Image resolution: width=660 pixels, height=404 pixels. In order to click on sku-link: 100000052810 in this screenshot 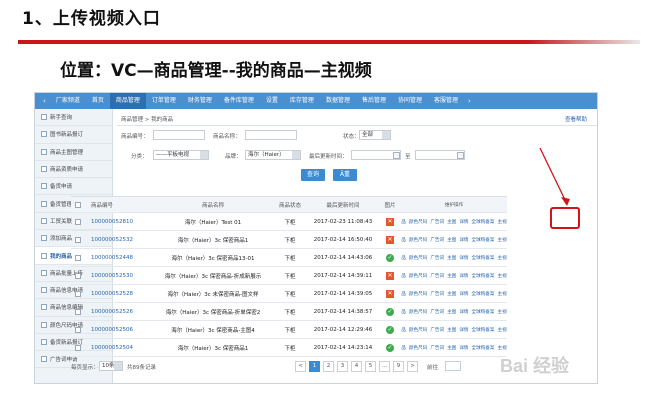, I will do `click(121, 221)`.